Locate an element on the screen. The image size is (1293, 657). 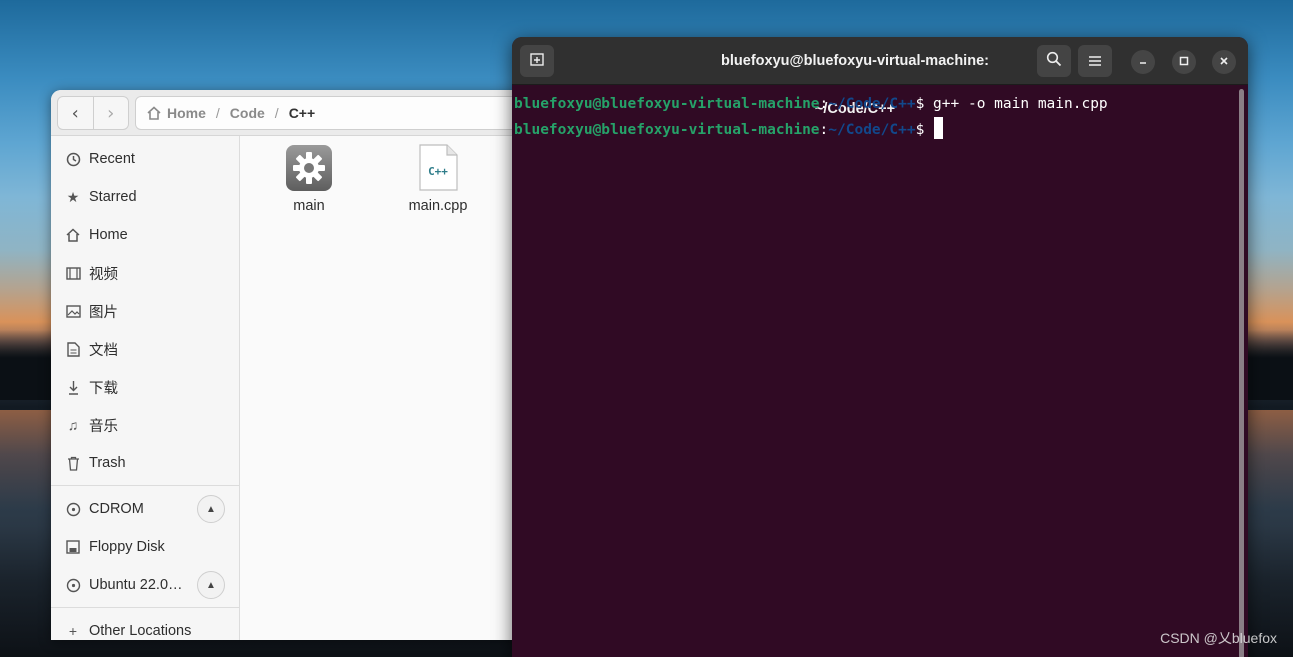
cpp-file-icon: C++ is located at coordinates (438, 168).